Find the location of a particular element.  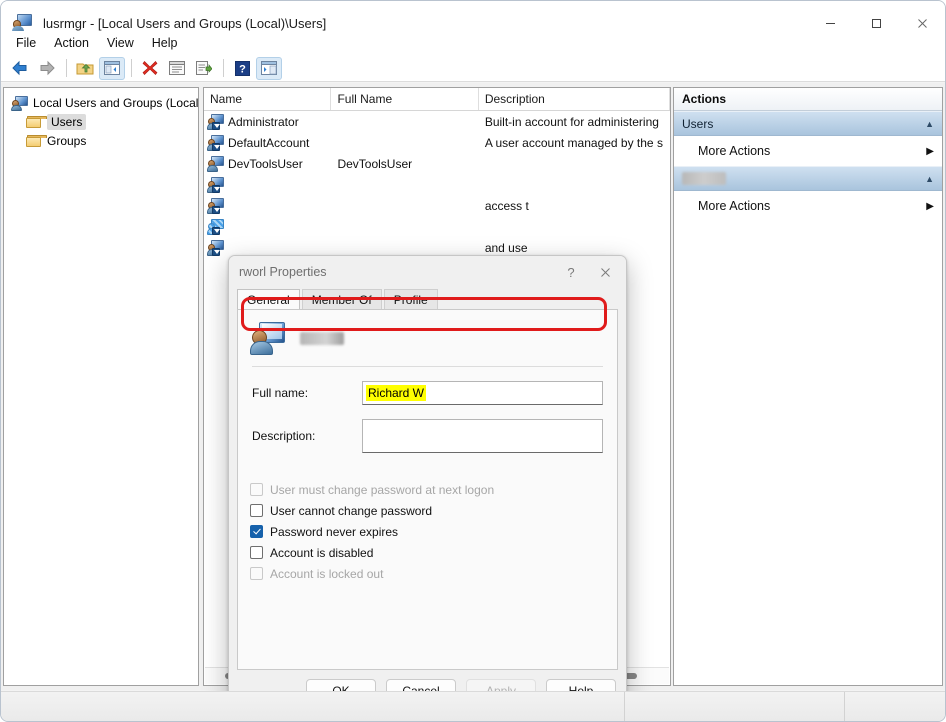

tab-member-of: Member Of is located at coordinates (341, 299).